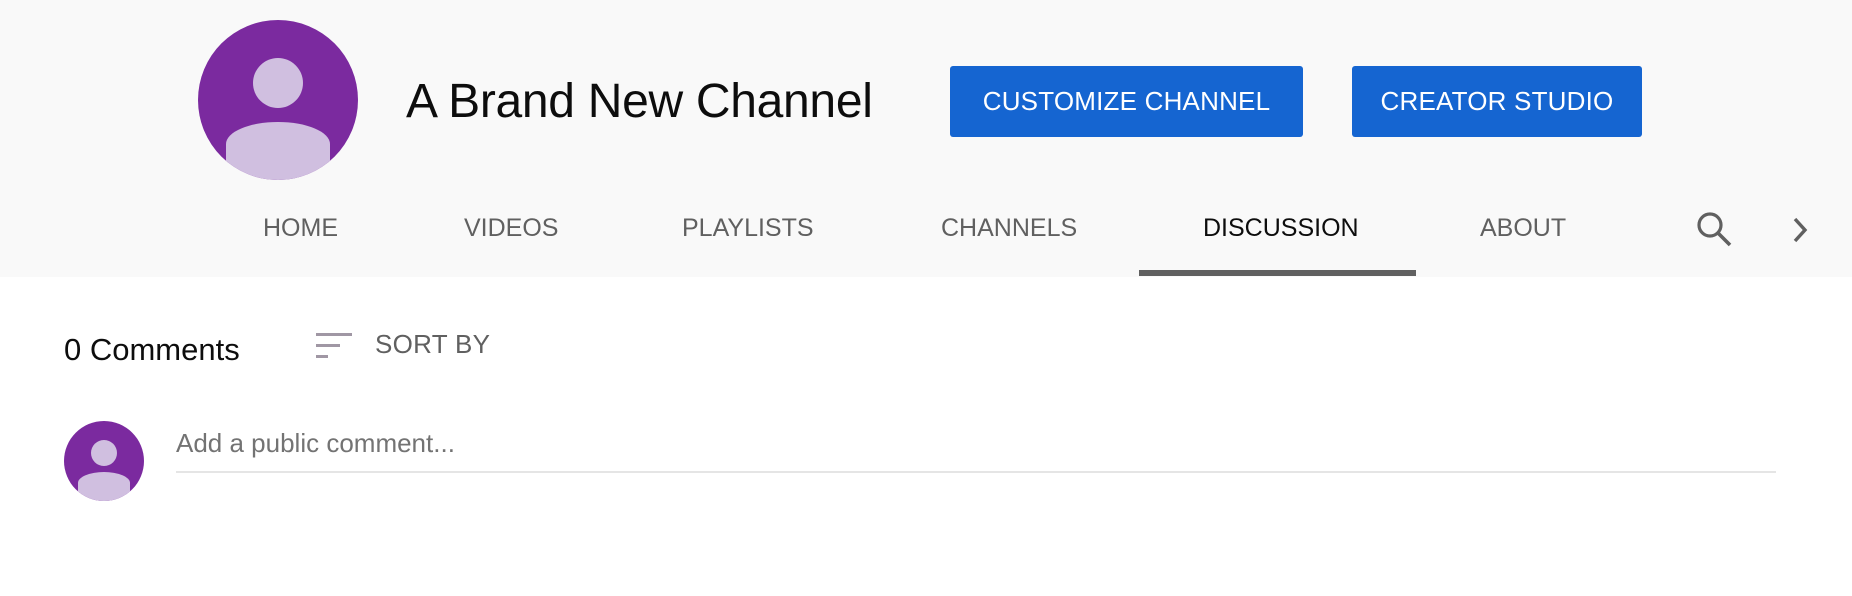 The width and height of the screenshot is (1852, 596). What do you see at coordinates (511, 236) in the screenshot?
I see `tab-videos: VIDEOS` at bounding box center [511, 236].